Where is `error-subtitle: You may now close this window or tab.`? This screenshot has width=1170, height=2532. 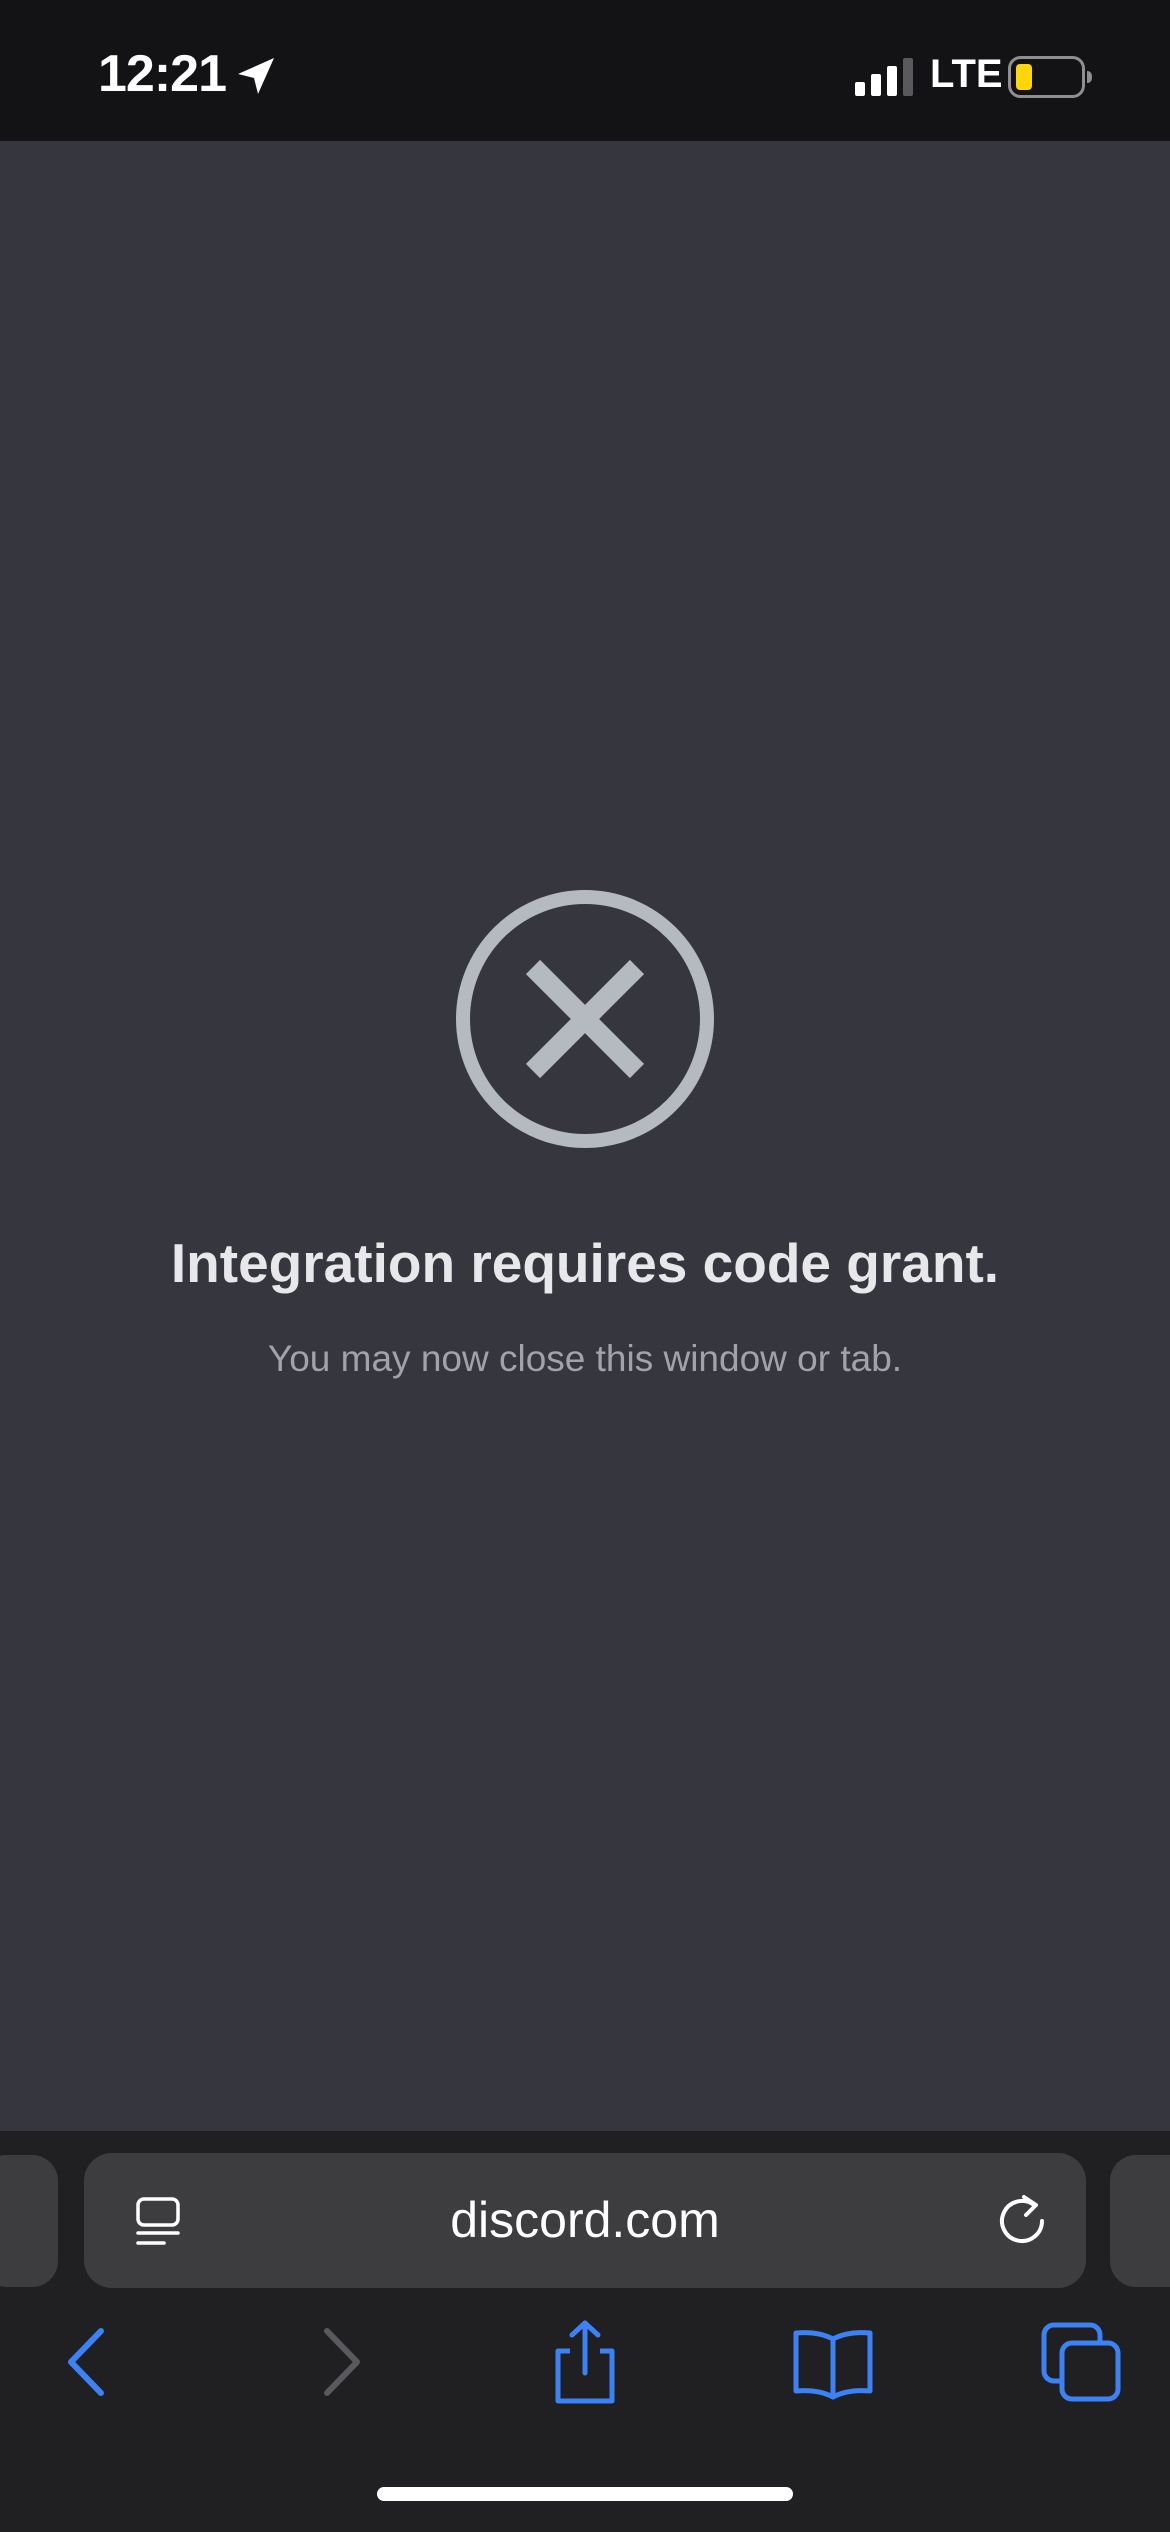
error-subtitle: You may now close this window or tab. is located at coordinates (585, 1358).